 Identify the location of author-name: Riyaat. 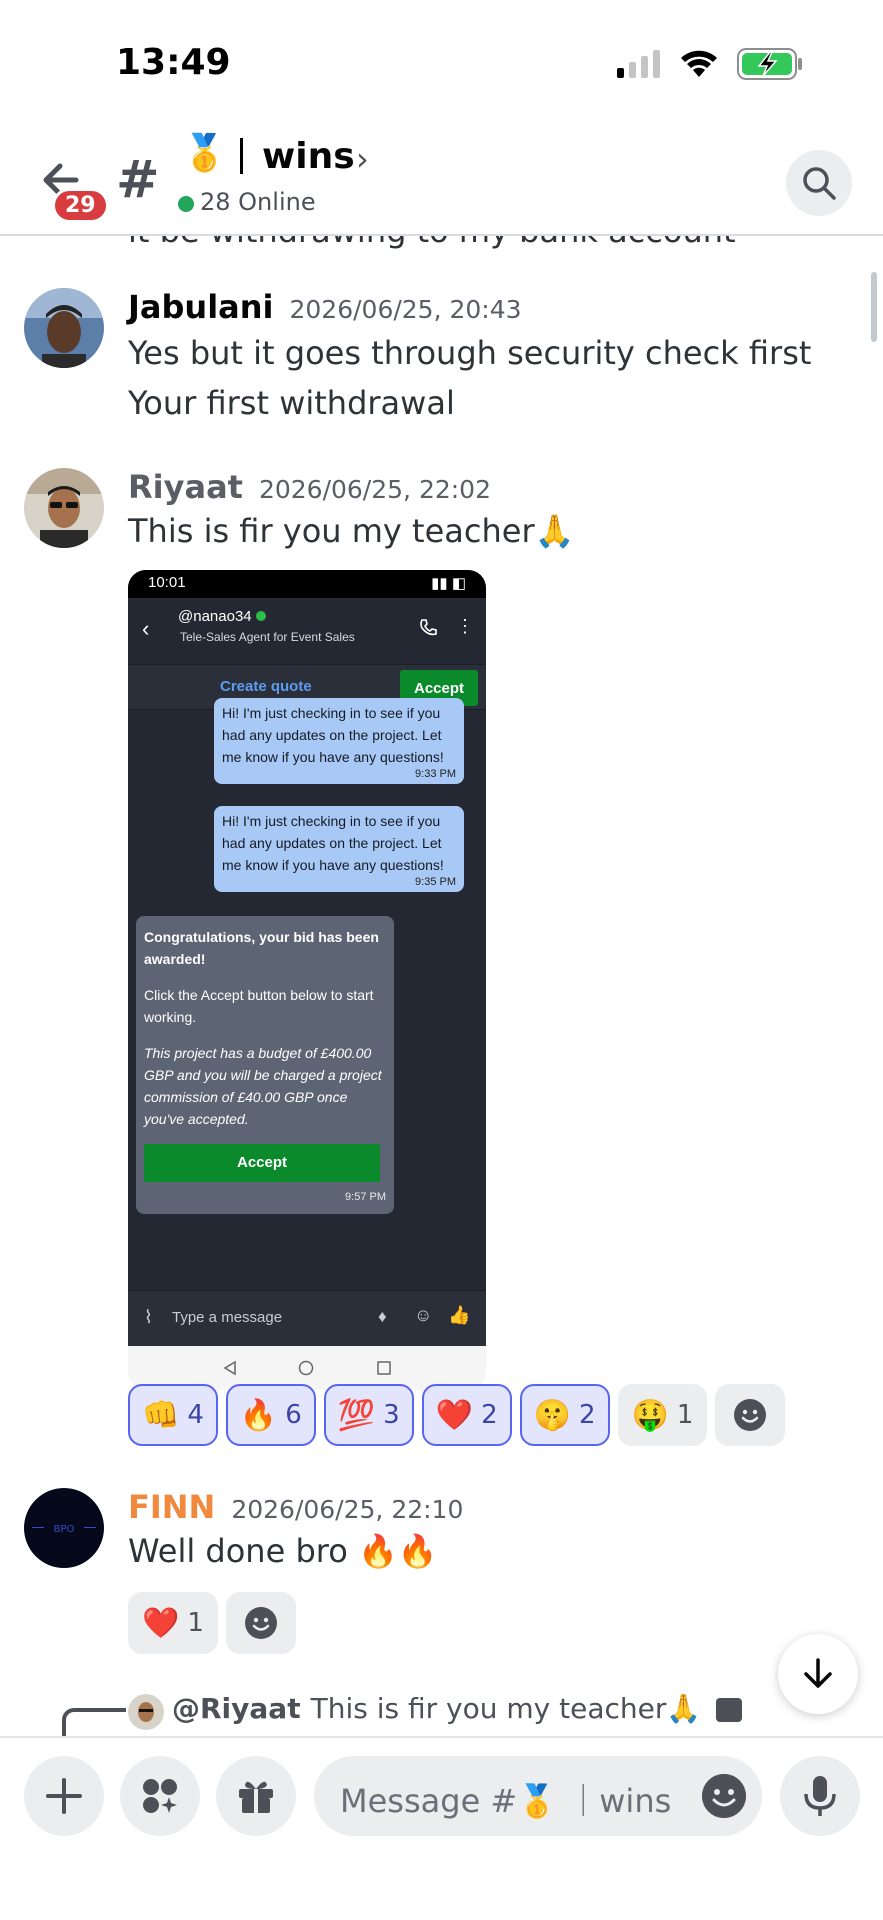
(185, 487).